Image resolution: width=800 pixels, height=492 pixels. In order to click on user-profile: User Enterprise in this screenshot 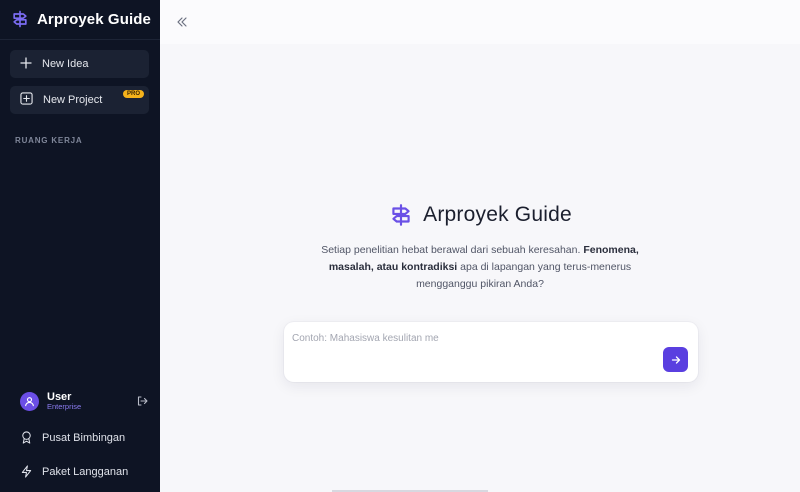, I will do `click(85, 401)`.